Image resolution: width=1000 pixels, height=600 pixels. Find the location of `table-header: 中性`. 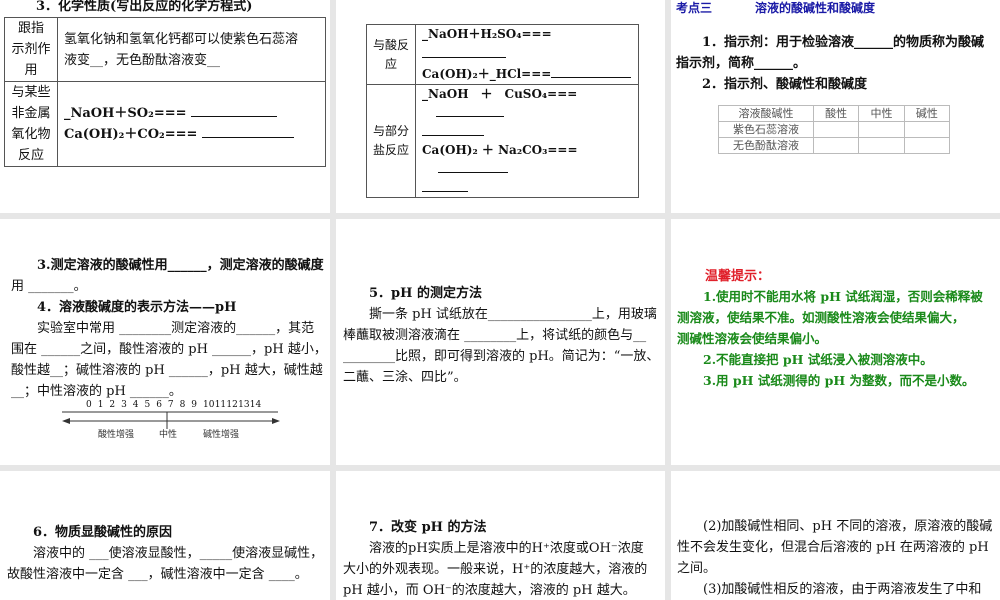

table-header: 中性 is located at coordinates (881, 113).